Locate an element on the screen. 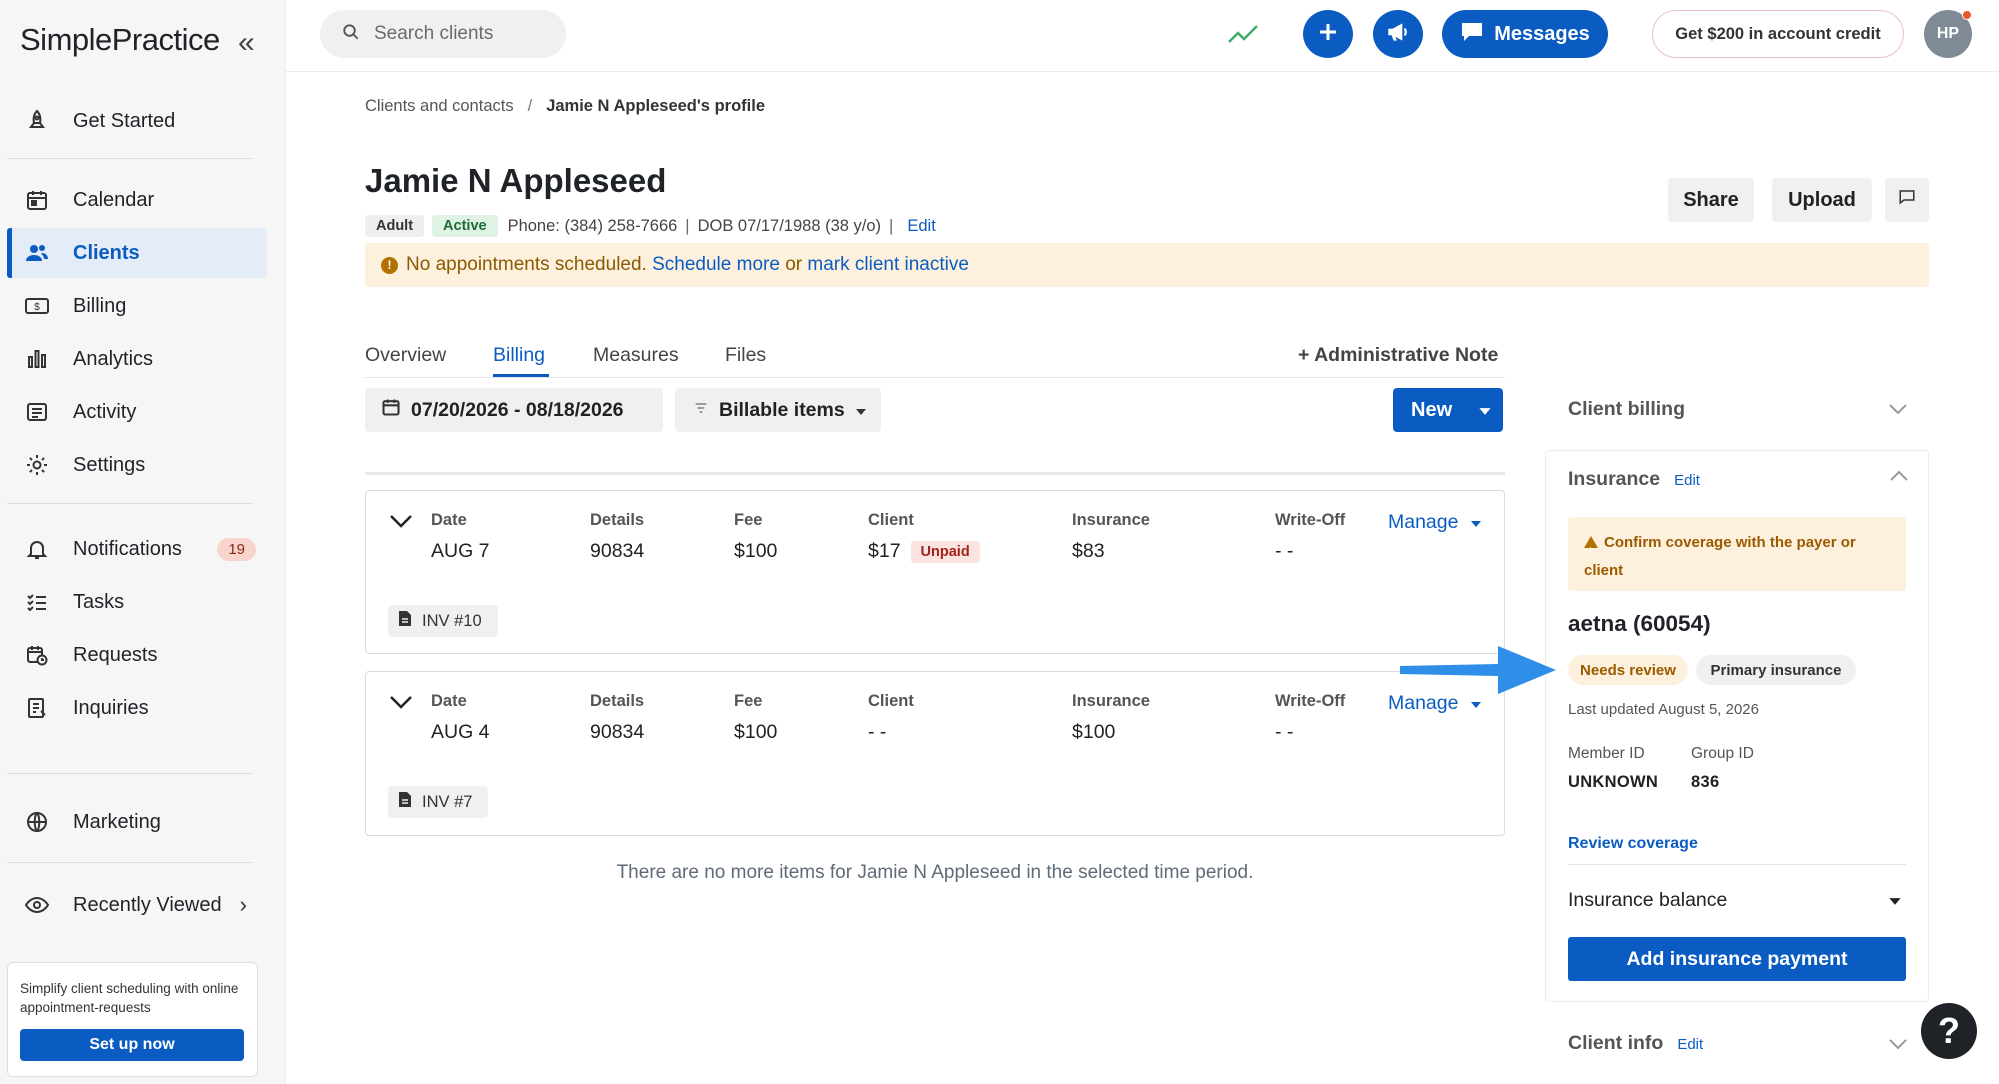  age-group-badge: Adult is located at coordinates (395, 226).